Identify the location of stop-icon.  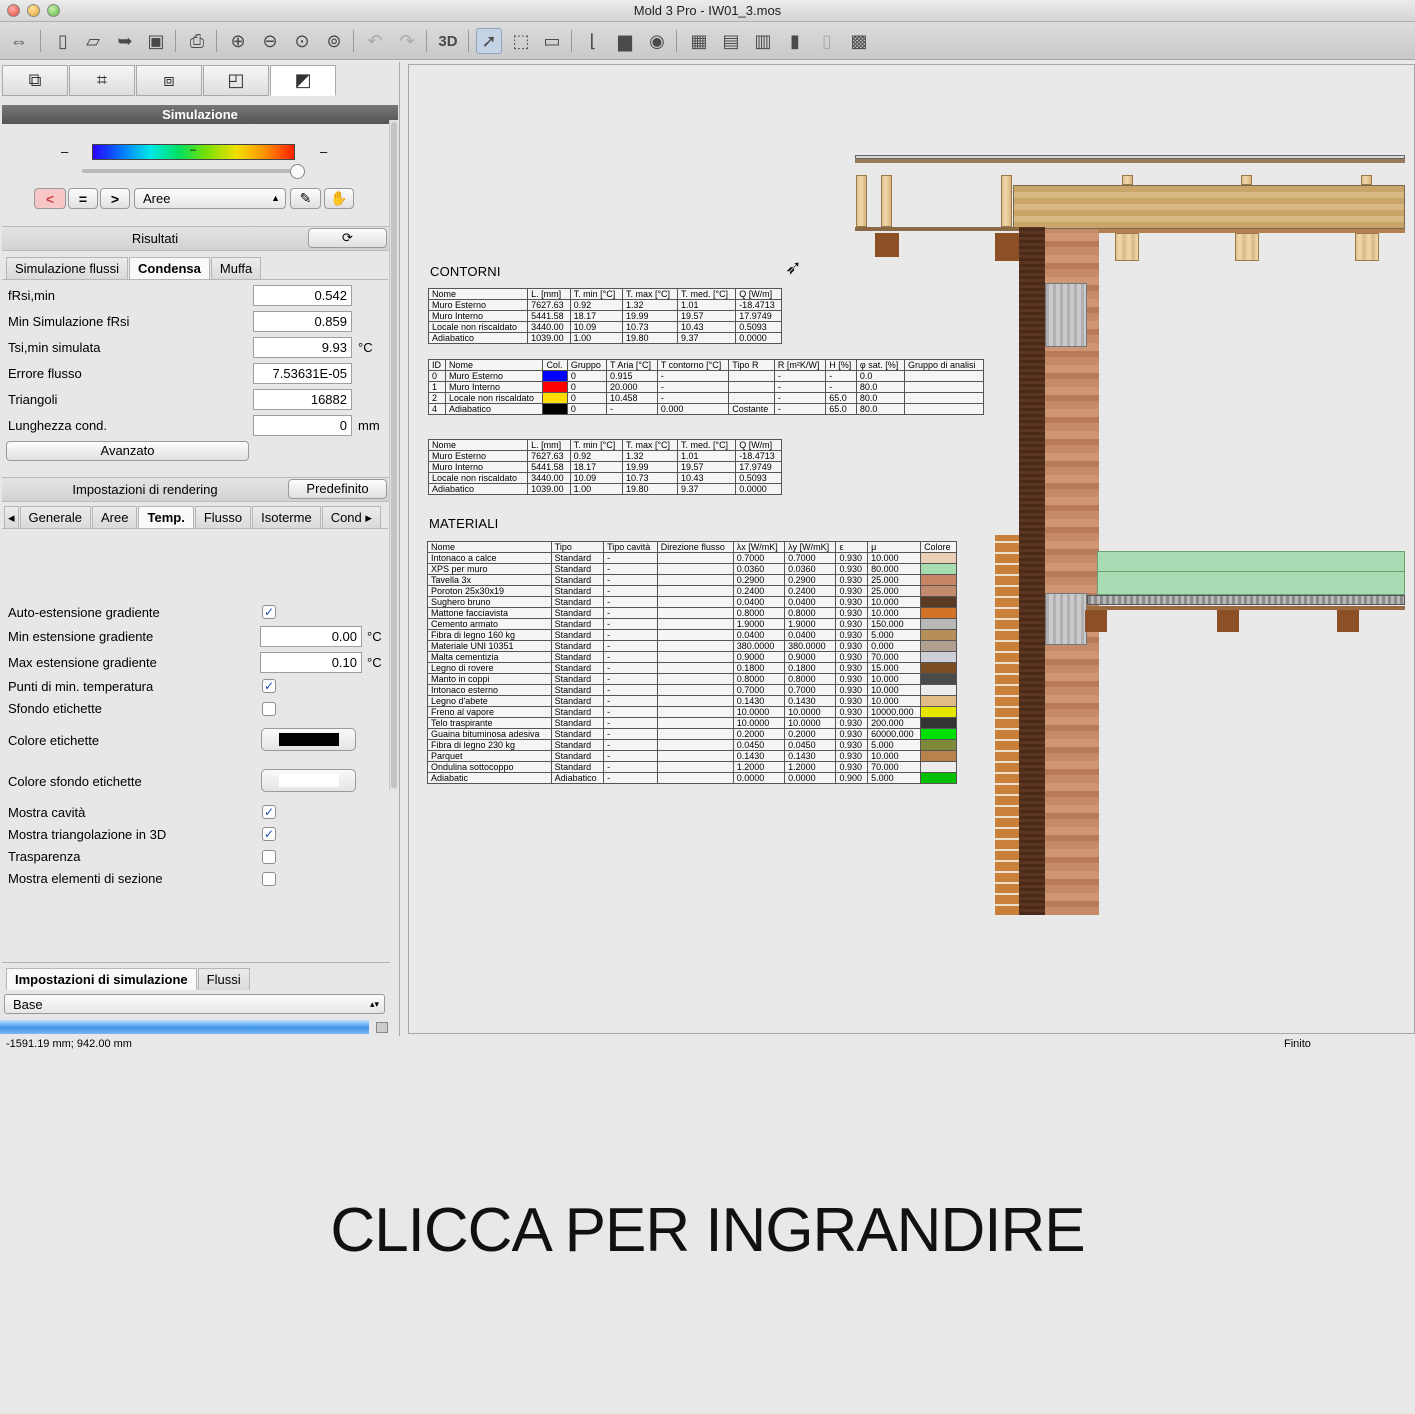
(382, 1027).